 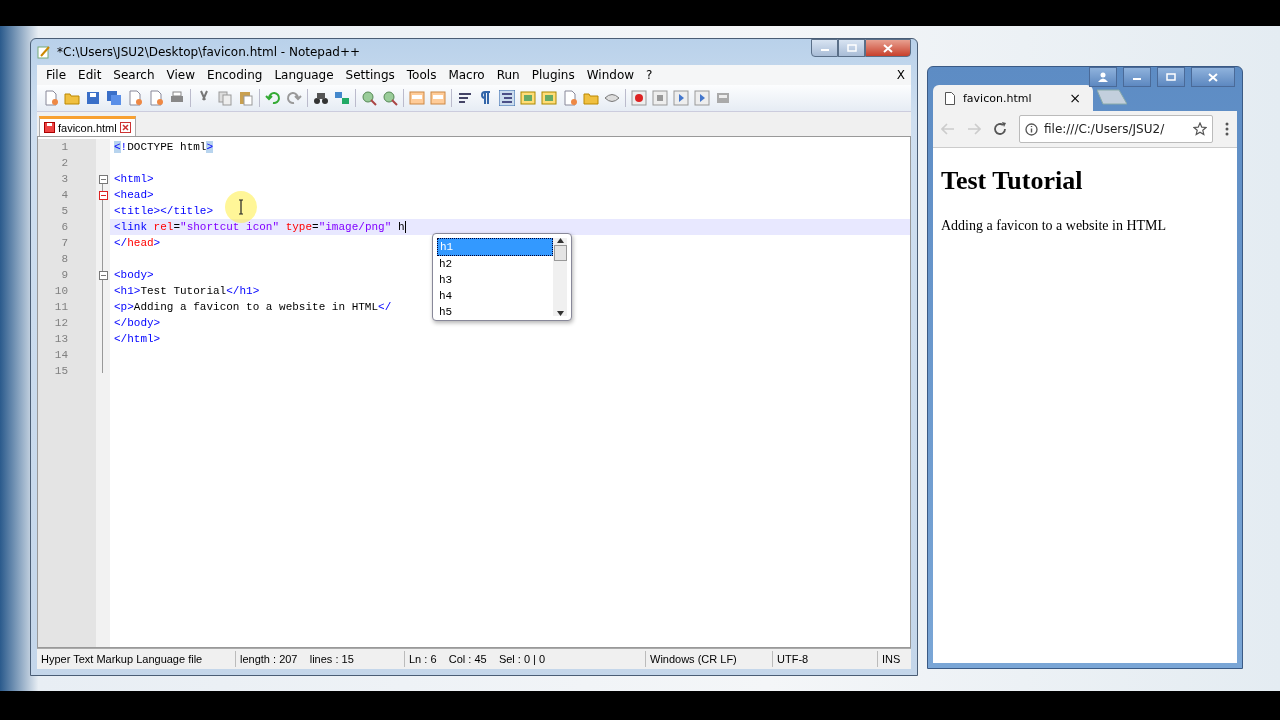 I want to click on status-text: length : 207 lines : 15, so click(x=320, y=659).